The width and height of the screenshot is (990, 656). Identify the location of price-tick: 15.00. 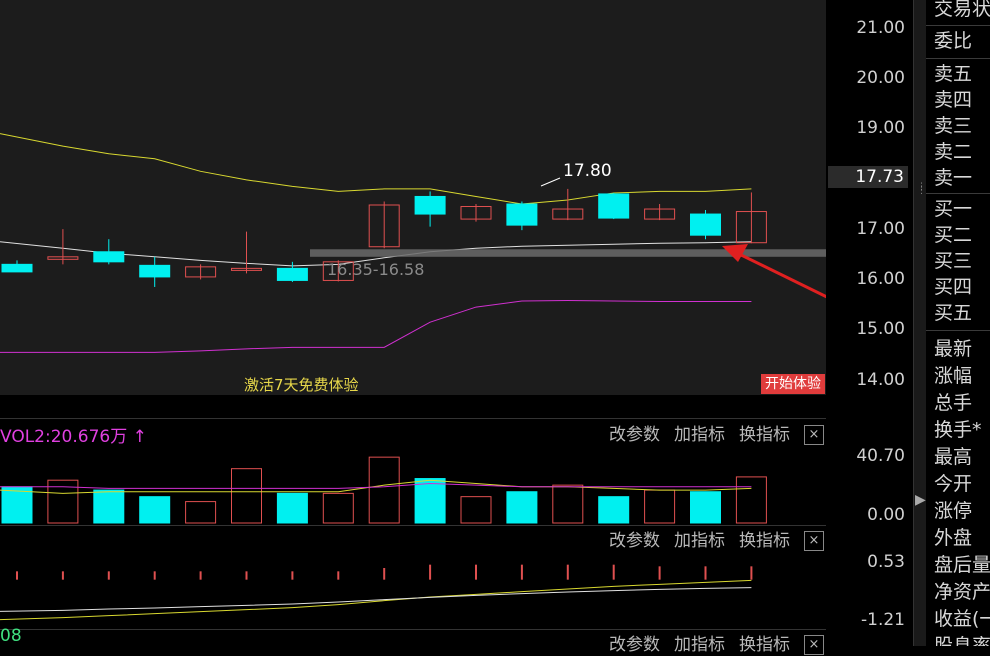
(880, 329).